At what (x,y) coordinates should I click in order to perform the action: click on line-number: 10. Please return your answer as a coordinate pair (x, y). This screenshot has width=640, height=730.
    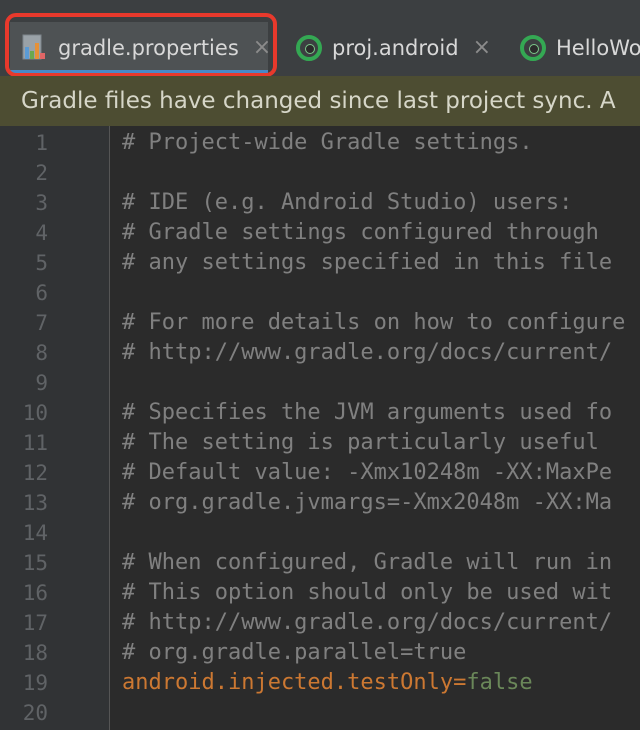
    Looking at the image, I should click on (35, 413).